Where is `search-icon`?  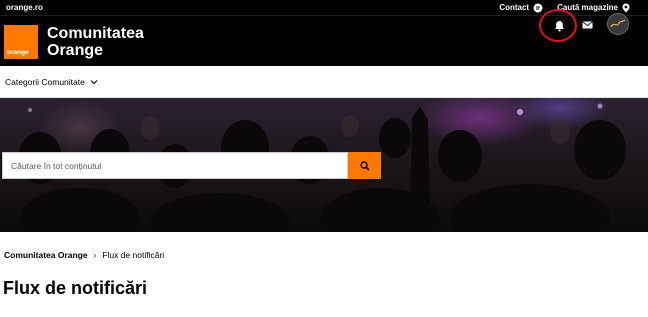
search-icon is located at coordinates (364, 165).